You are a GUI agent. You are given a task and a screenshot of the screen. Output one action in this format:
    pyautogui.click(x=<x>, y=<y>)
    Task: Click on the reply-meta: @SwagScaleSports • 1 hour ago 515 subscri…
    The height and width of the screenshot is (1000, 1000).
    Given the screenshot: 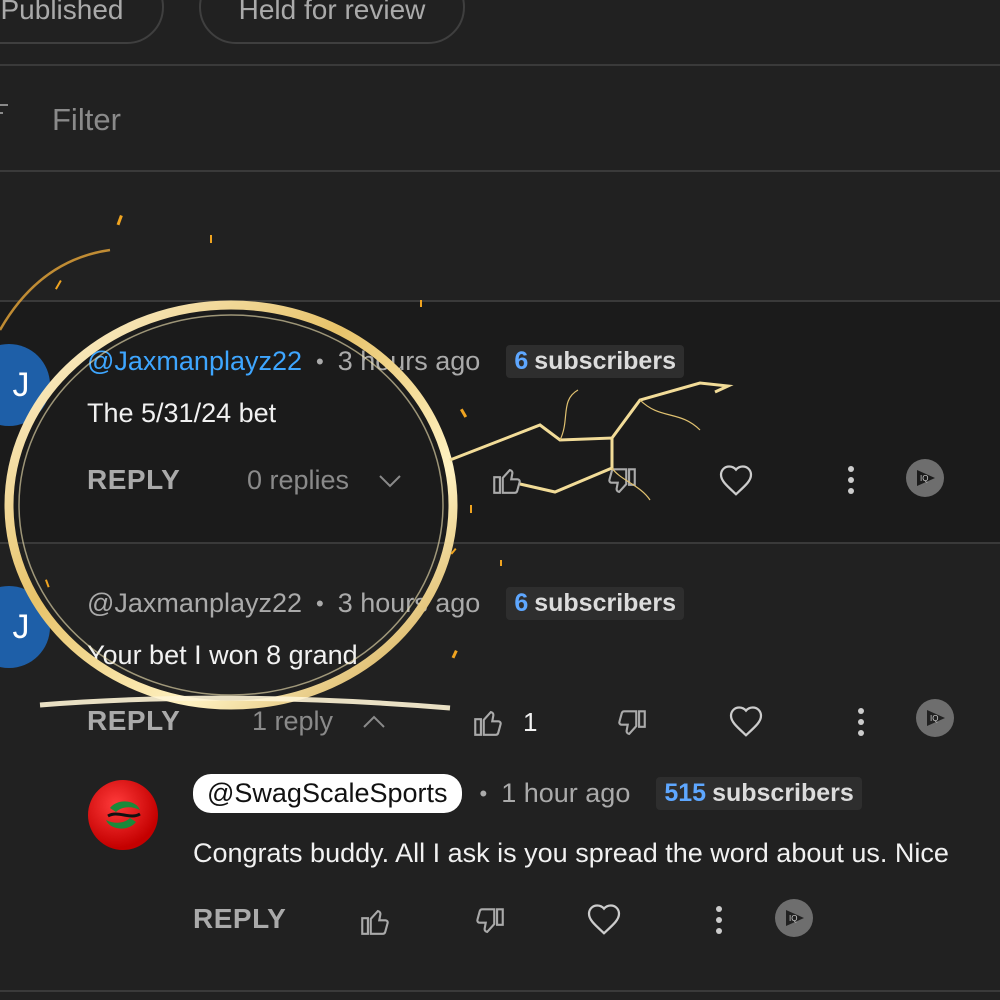 What is the action you would take?
    pyautogui.click(x=527, y=793)
    